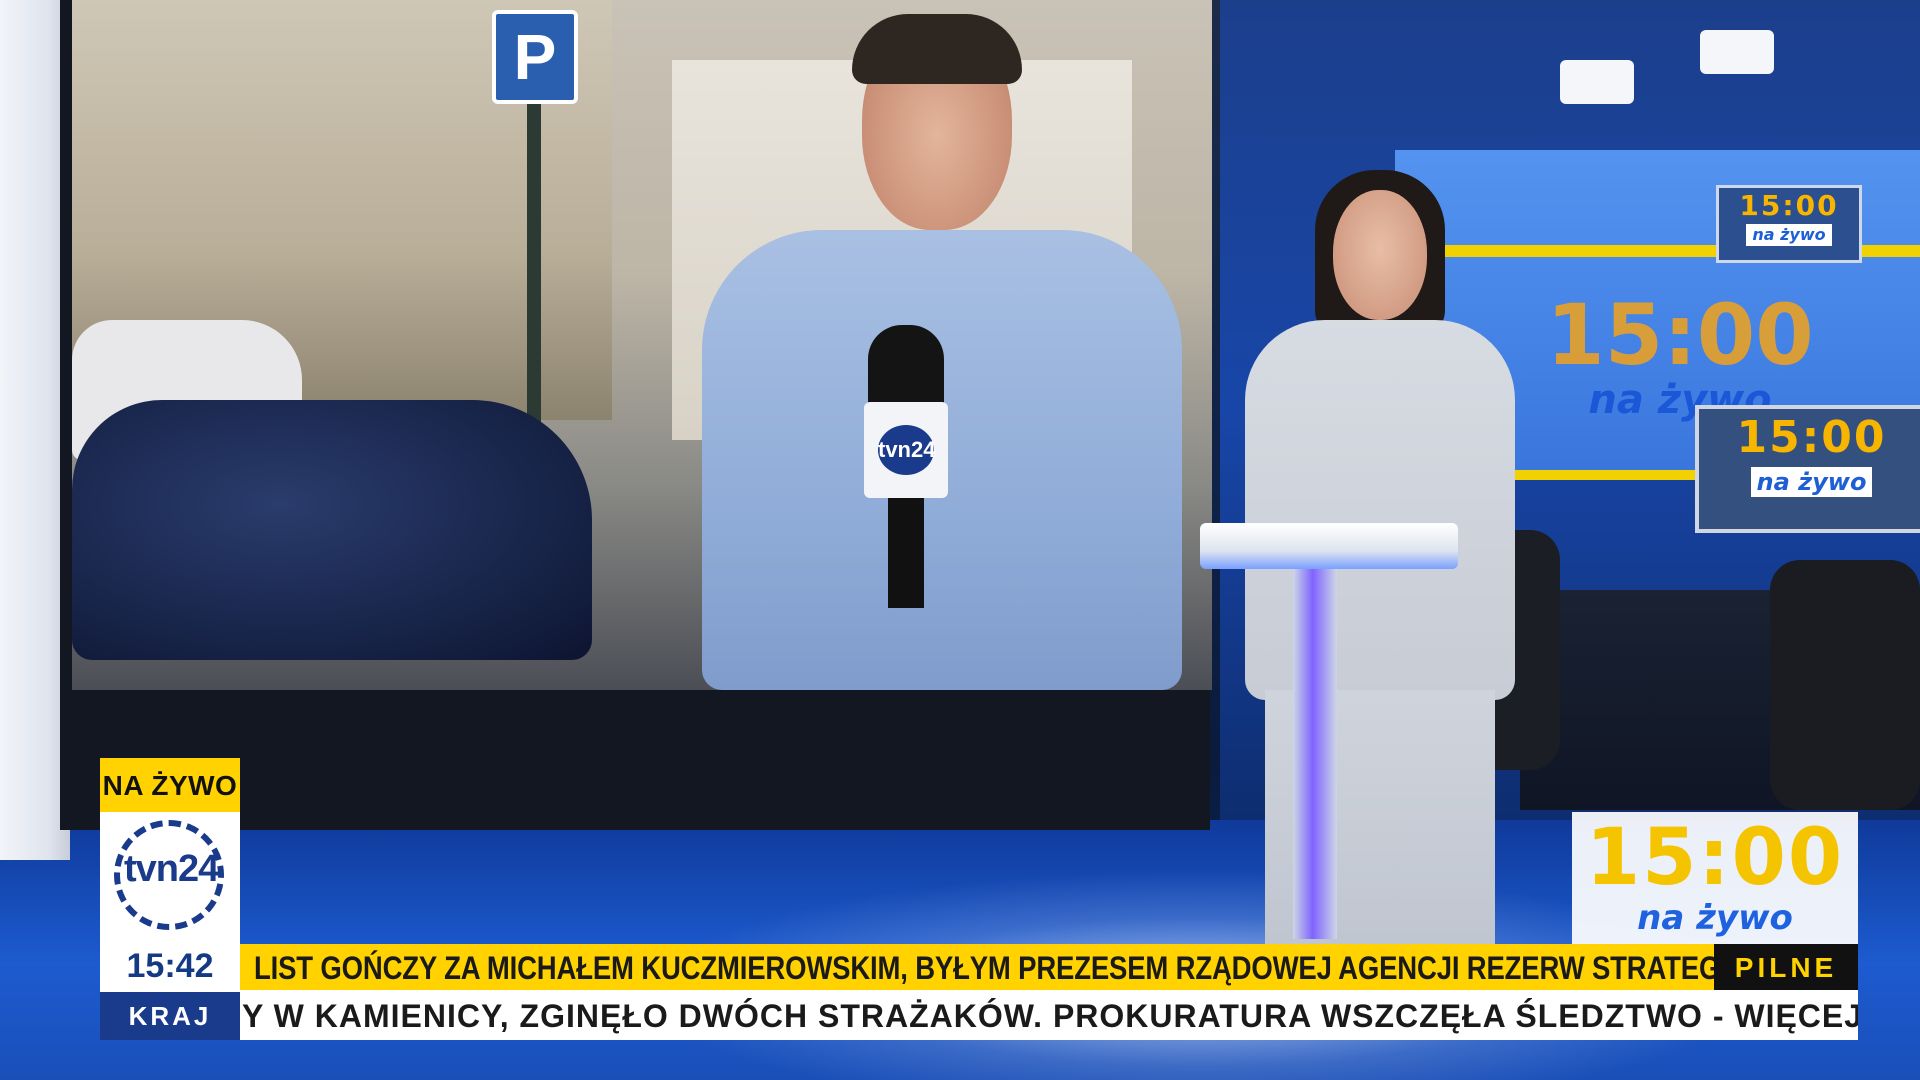  I want to click on parked-car, so click(332, 530).